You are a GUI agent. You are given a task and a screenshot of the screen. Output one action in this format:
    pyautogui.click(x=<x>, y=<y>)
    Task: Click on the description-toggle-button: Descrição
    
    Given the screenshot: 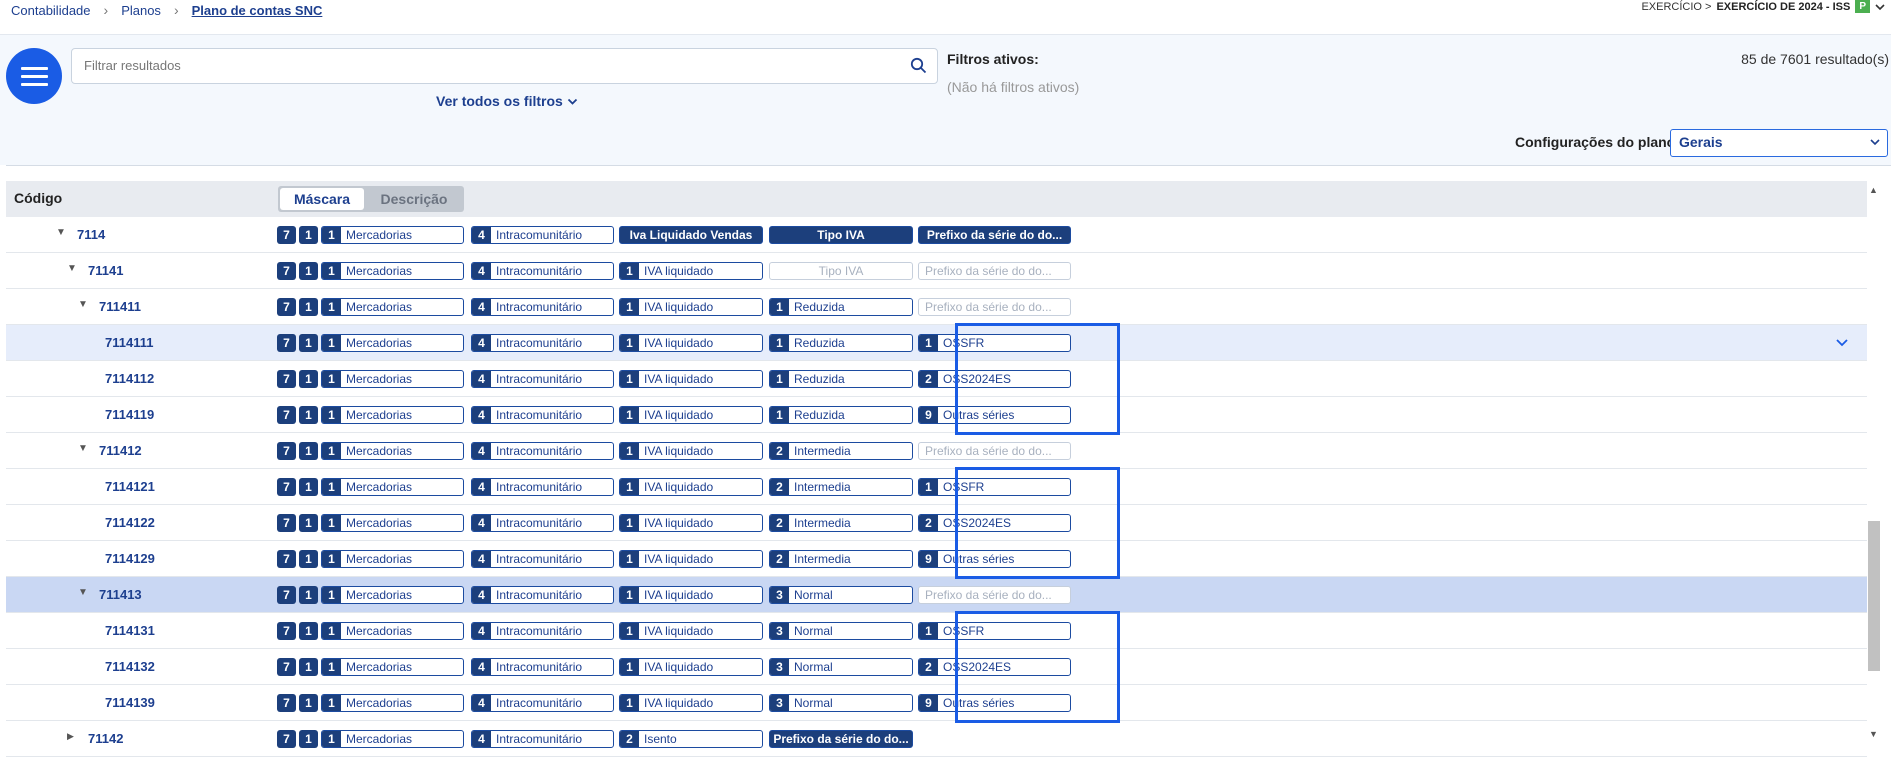 What is the action you would take?
    pyautogui.click(x=414, y=199)
    